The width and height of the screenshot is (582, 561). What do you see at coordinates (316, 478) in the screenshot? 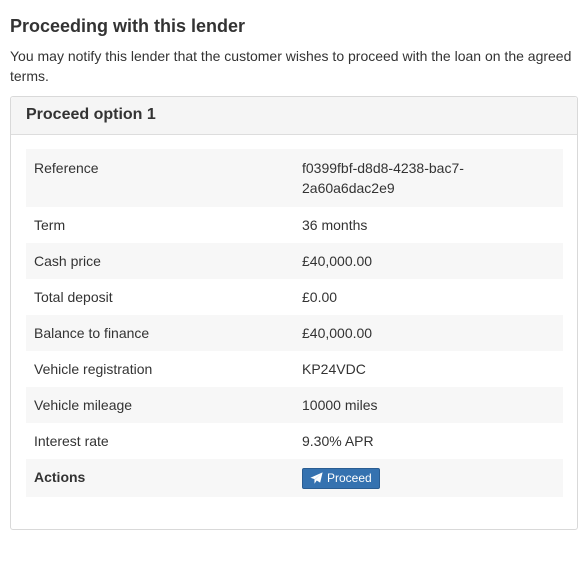
I see `paper-plane-icon` at bounding box center [316, 478].